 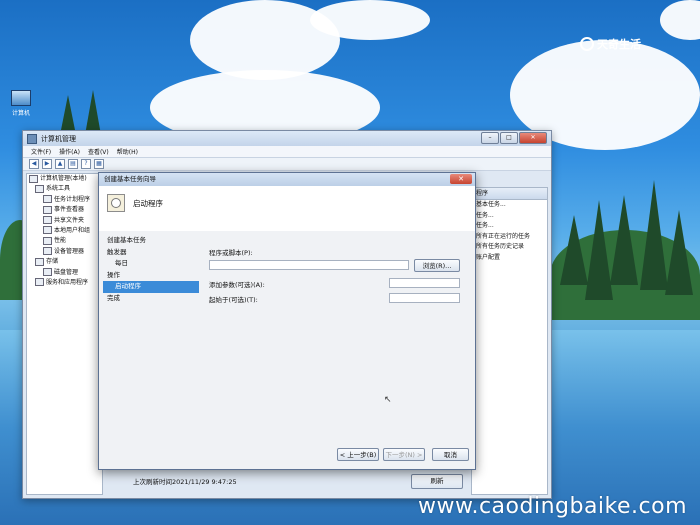 I want to click on menu-action: 操作(A), so click(x=69, y=151).